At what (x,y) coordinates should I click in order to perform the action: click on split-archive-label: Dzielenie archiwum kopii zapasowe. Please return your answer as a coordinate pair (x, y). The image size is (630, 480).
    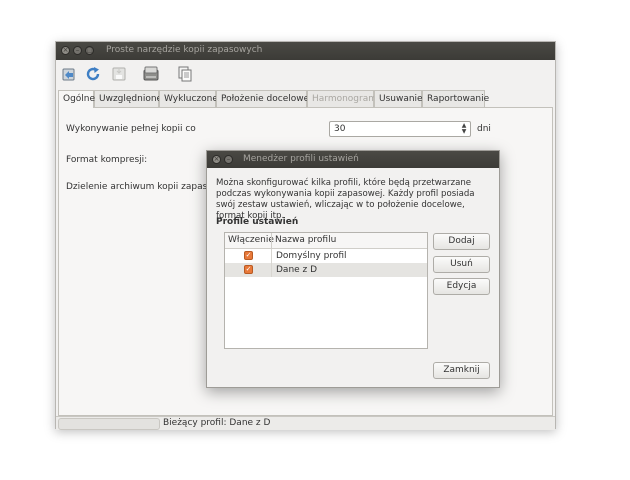
    Looking at the image, I should click on (146, 187).